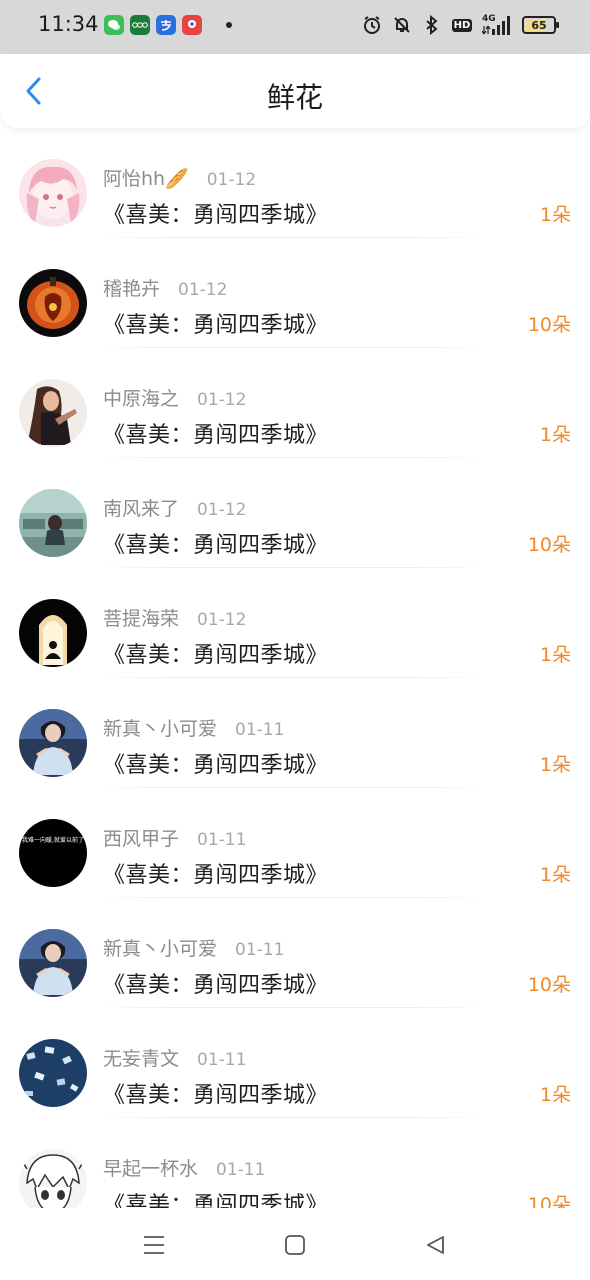 The height and width of the screenshot is (1280, 590). What do you see at coordinates (141, 617) in the screenshot?
I see `username: 菩提海荣` at bounding box center [141, 617].